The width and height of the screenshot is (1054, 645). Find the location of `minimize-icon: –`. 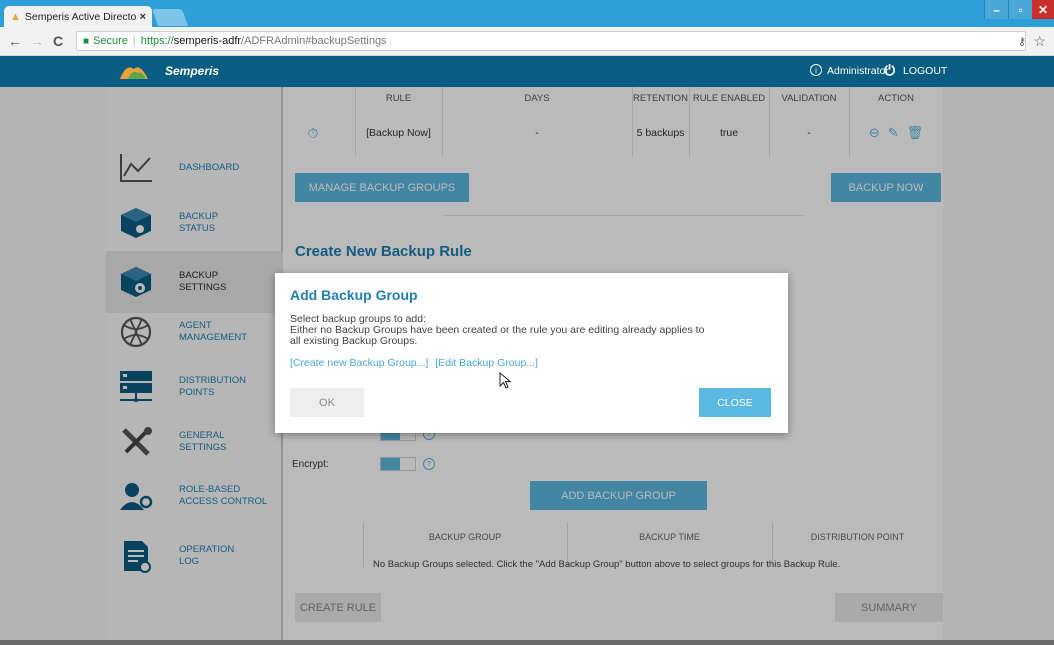

minimize-icon: – is located at coordinates (996, 9).